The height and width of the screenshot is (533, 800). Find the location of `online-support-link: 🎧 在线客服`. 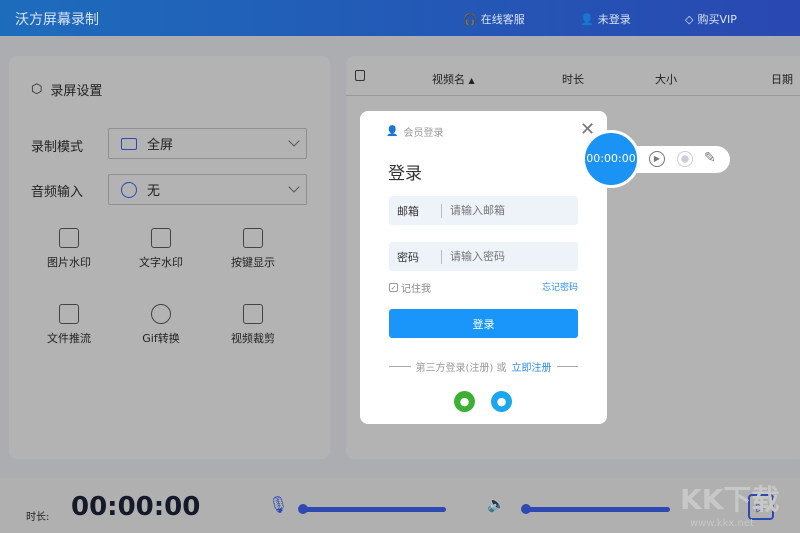

online-support-link: 🎧 在线客服 is located at coordinates (494, 19).